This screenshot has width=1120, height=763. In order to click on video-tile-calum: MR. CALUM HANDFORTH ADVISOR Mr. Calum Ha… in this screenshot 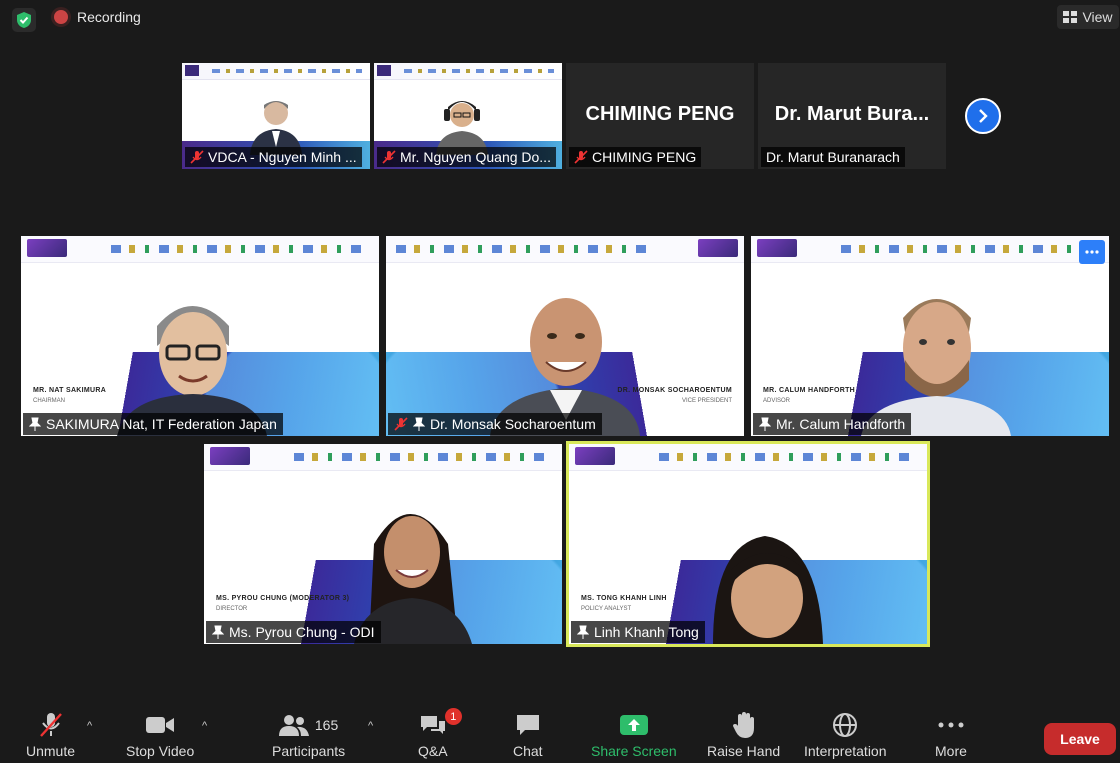, I will do `click(930, 336)`.